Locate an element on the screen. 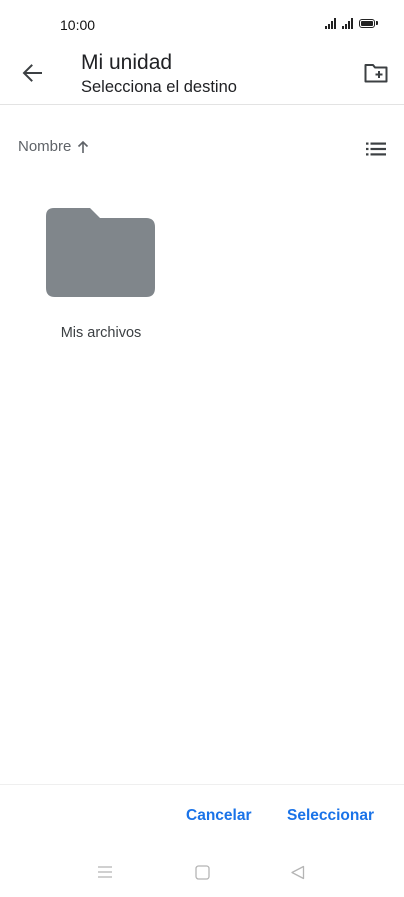 This screenshot has height=897, width=404. page-title: Mi unidad is located at coordinates (127, 62).